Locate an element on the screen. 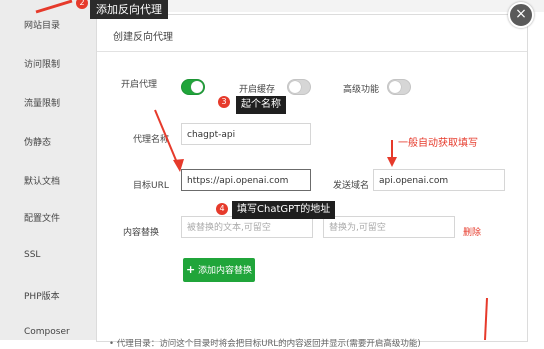 This screenshot has width=544, height=349. tab-create-reverse-proxy: 创建反向代理 is located at coordinates (143, 35).